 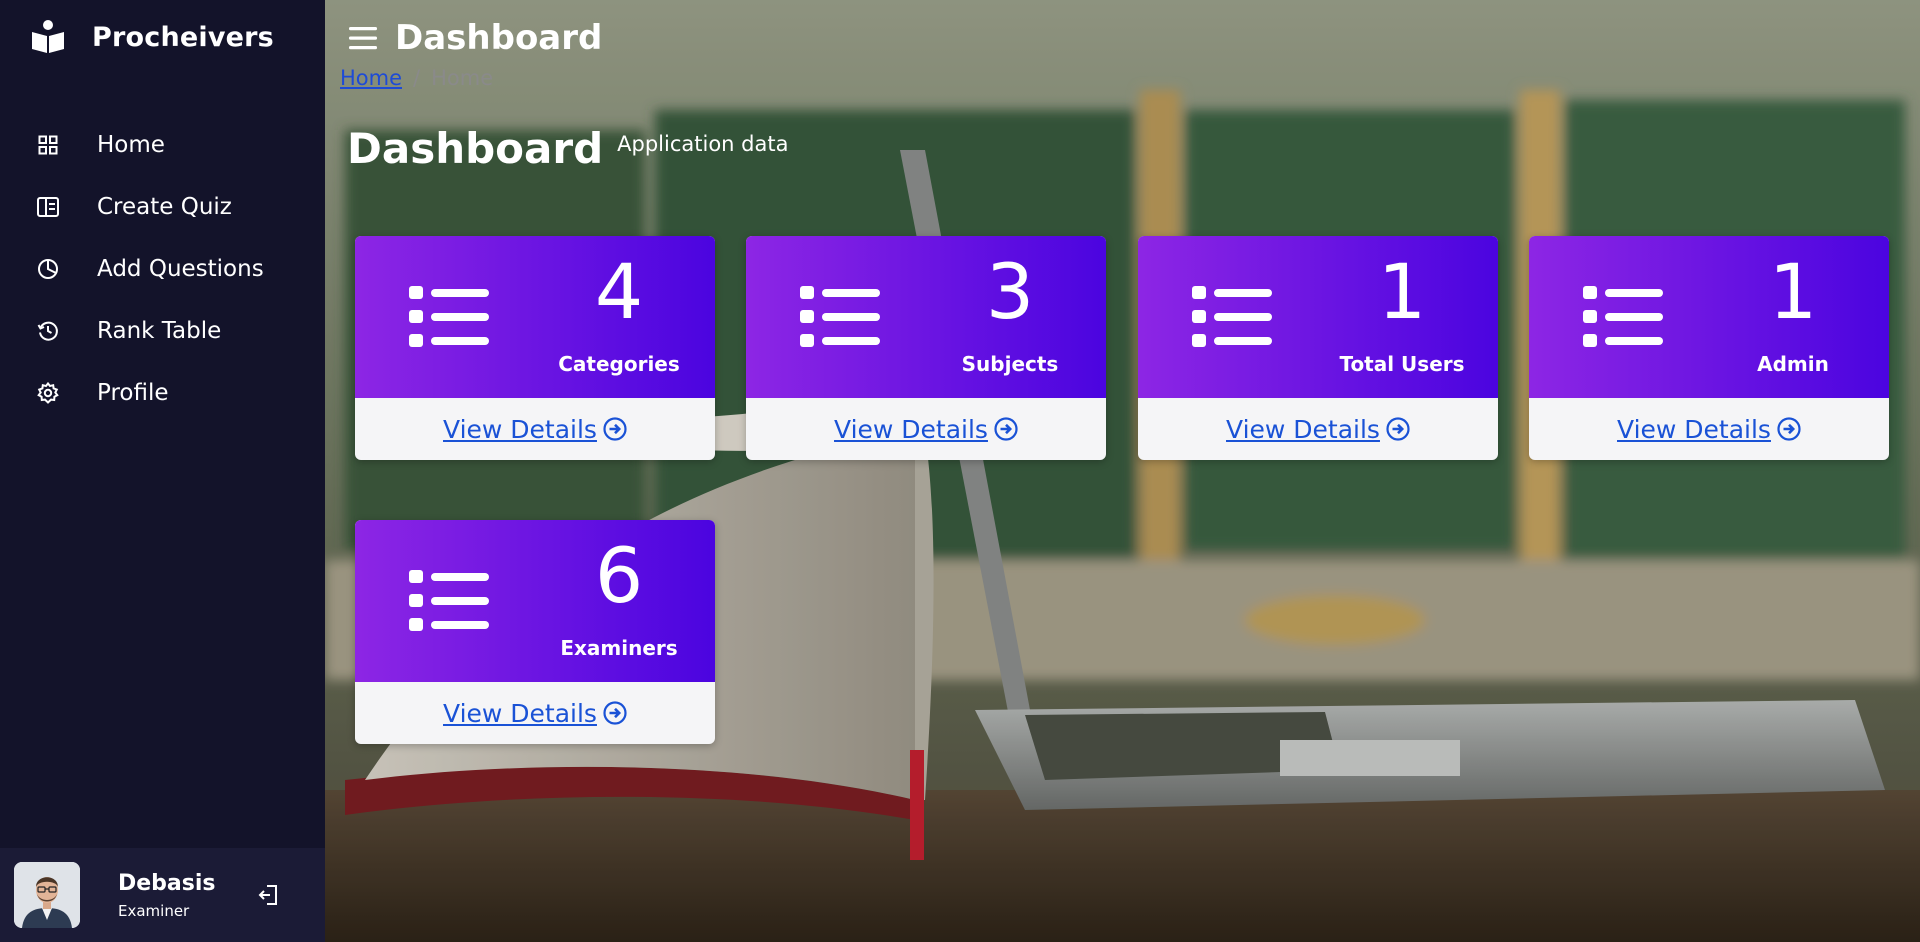 What do you see at coordinates (1402, 364) in the screenshot?
I see `stat-label: Total Users` at bounding box center [1402, 364].